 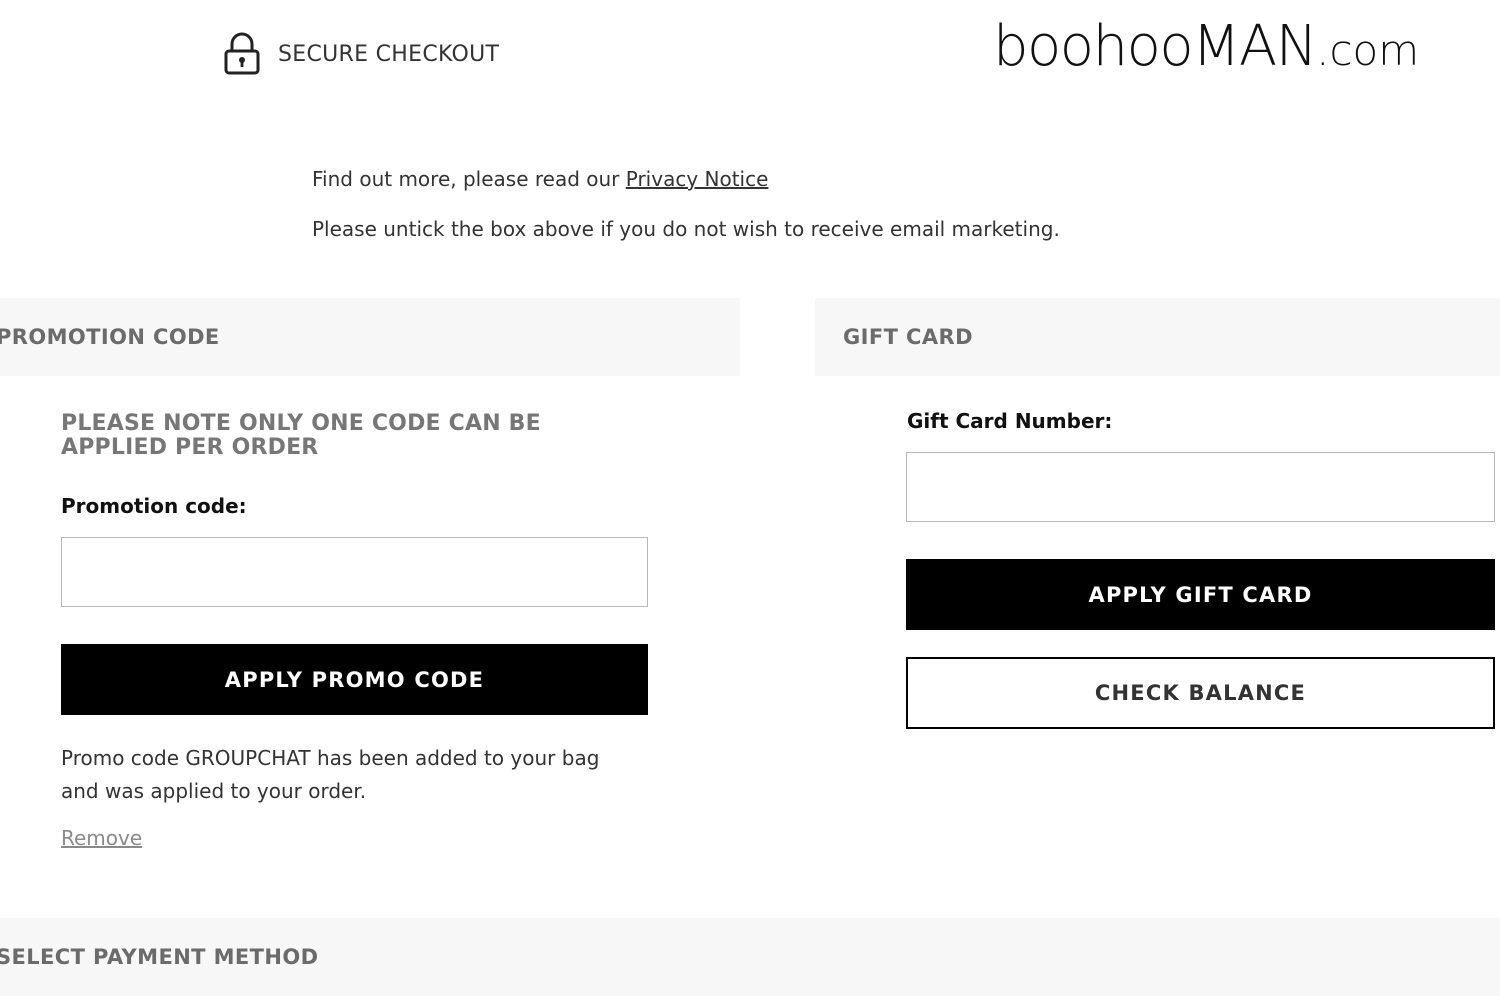 I want to click on gift-card-title: GIFT CARD, so click(x=908, y=337).